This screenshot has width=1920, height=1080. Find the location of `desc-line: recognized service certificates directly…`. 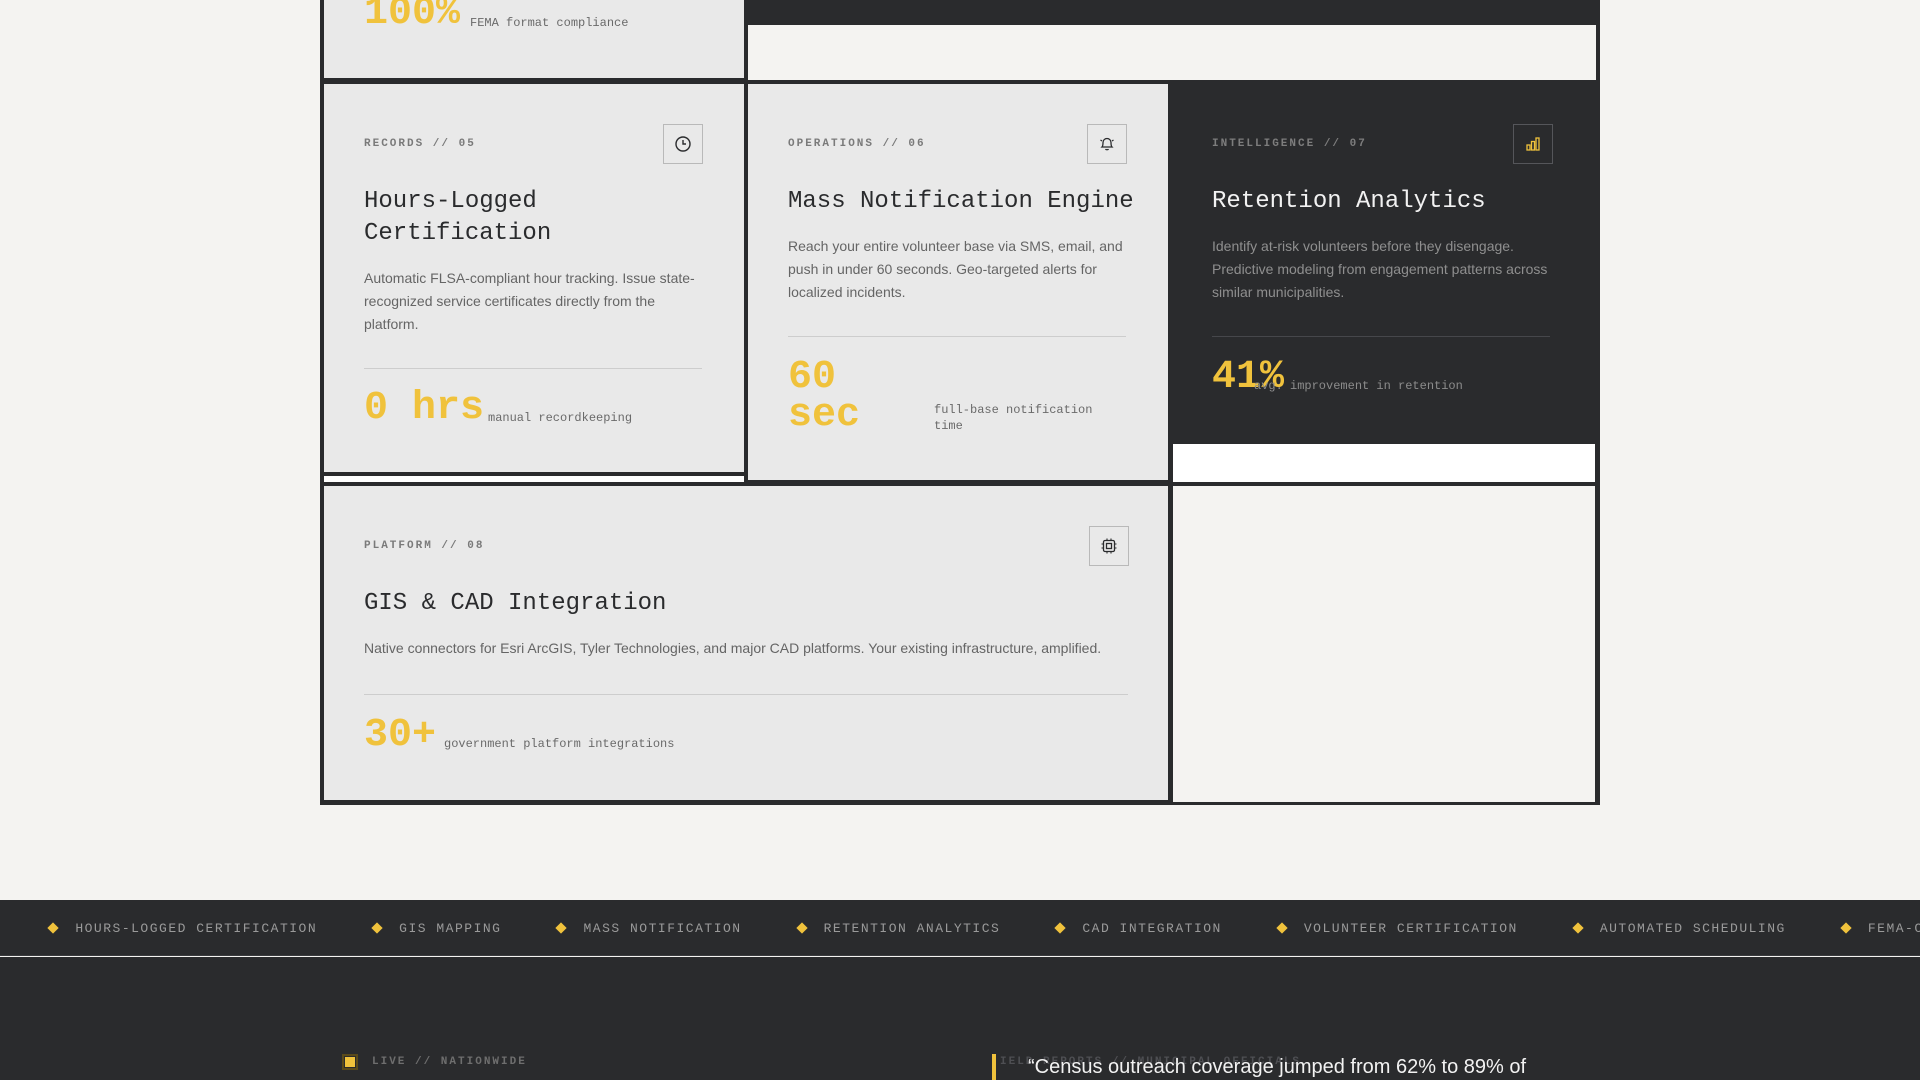

desc-line: recognized service certificates directly… is located at coordinates (509, 301).